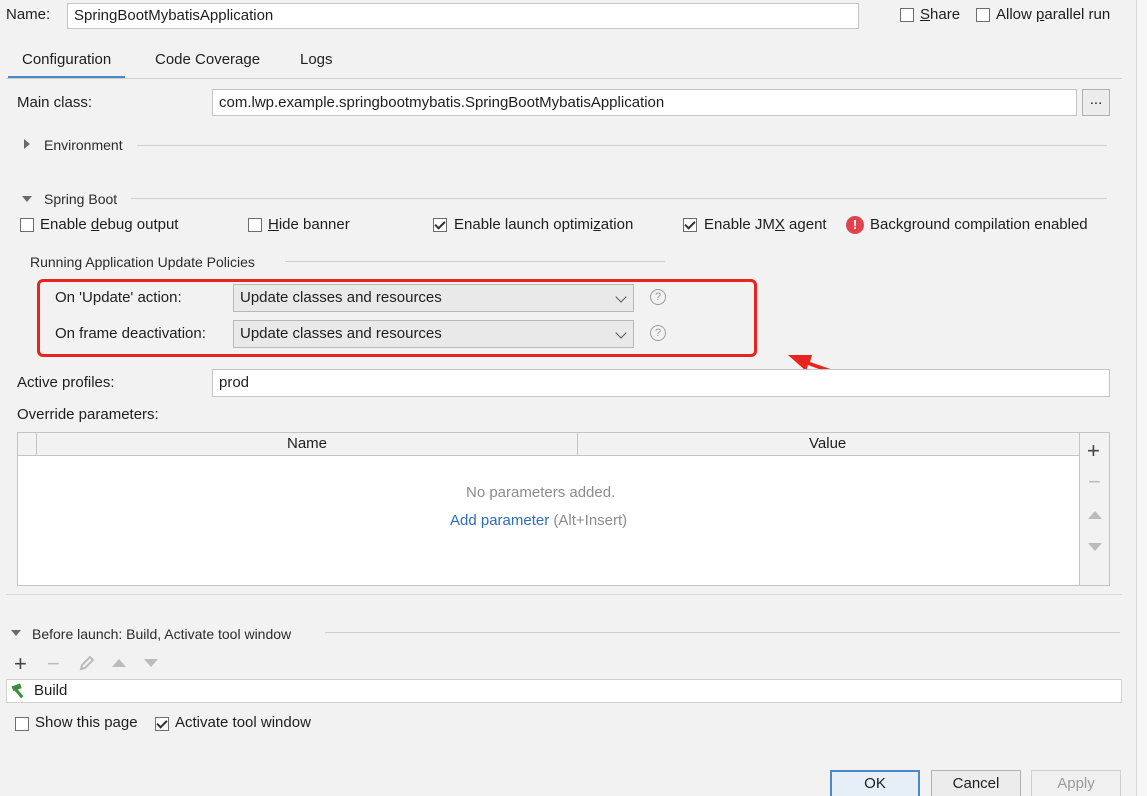 The width and height of the screenshot is (1147, 796). Describe the element at coordinates (907, 15) in the screenshot. I see `share-checkbox` at that location.